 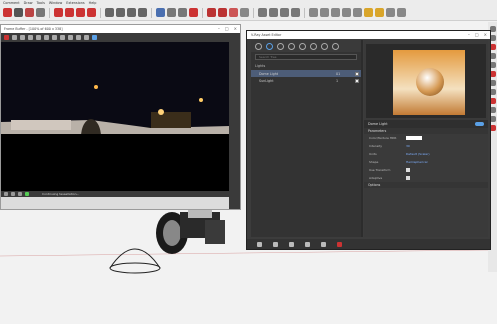 What do you see at coordinates (408, 146) in the screenshot?
I see `intensity-value: 30` at bounding box center [408, 146].